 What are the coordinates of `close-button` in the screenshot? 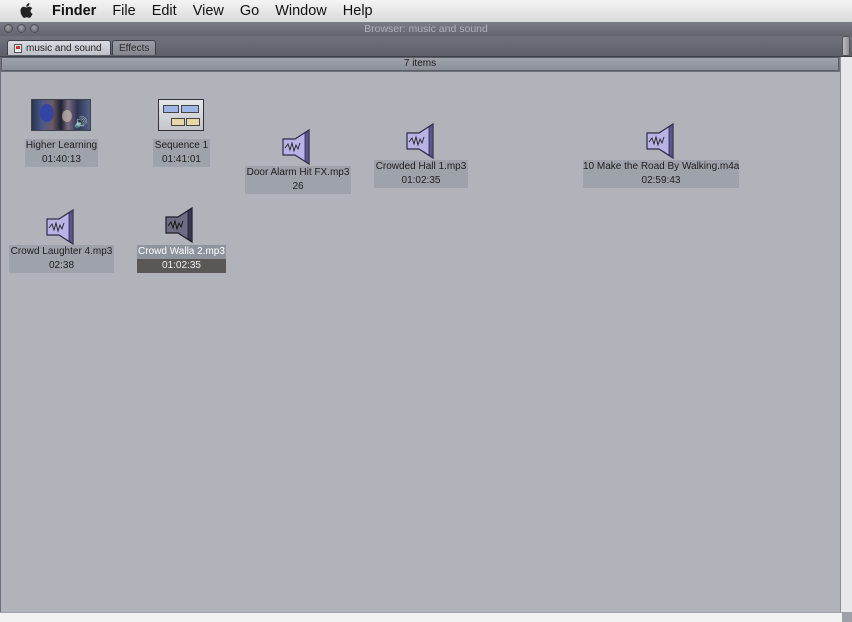 It's located at (8, 28).